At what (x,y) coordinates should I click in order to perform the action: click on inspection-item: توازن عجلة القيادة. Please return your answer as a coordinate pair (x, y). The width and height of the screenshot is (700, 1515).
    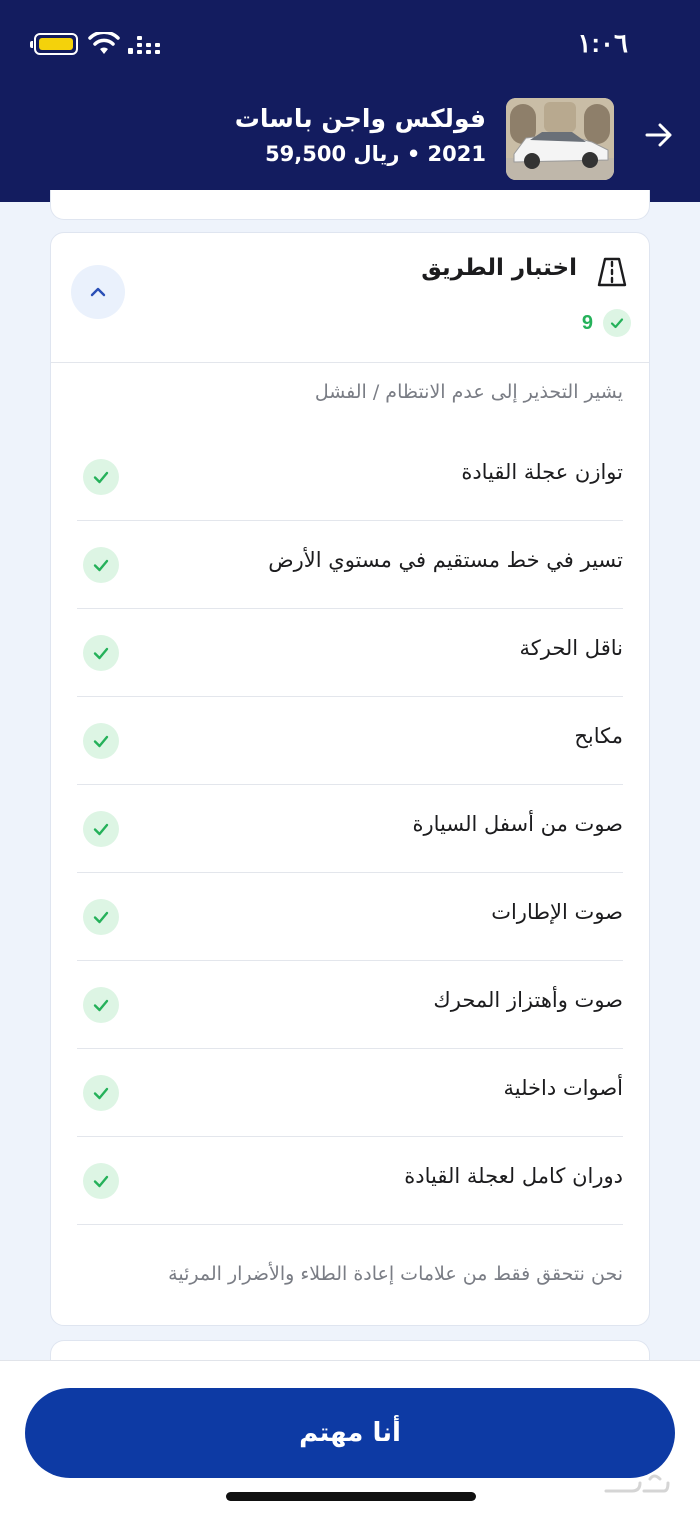
    Looking at the image, I should click on (350, 477).